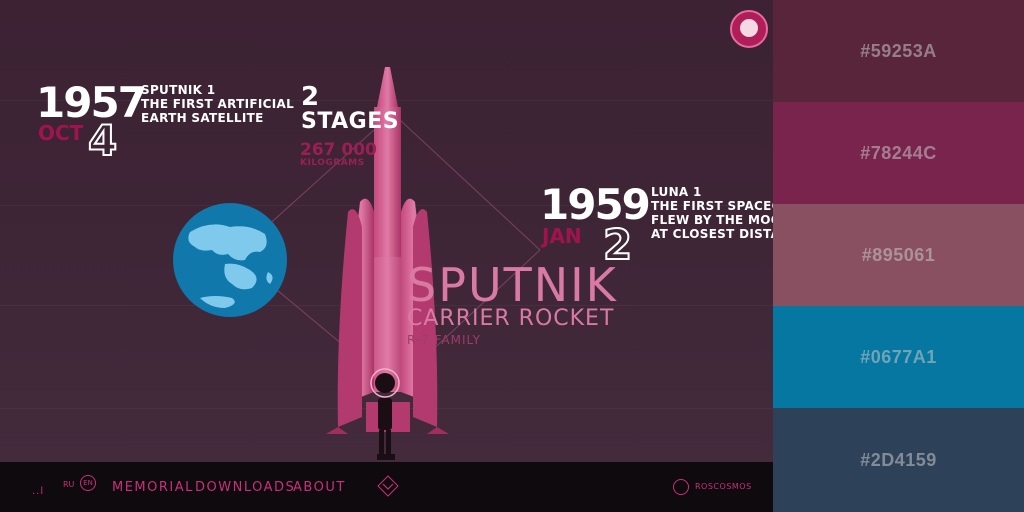 Image resolution: width=1024 pixels, height=512 pixels. I want to click on stages-count: 2, so click(310, 97).